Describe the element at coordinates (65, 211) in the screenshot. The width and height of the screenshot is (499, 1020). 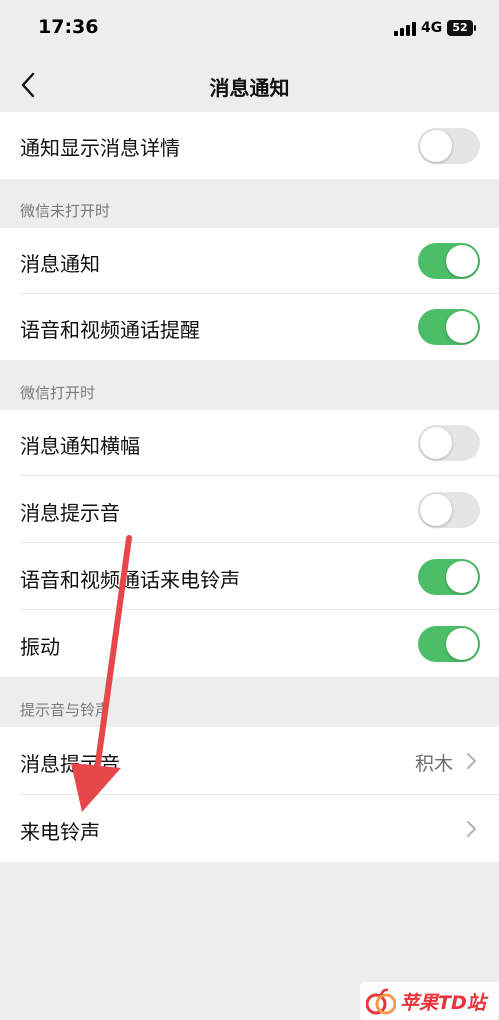
I see `section-header: 微信未打开时` at that location.